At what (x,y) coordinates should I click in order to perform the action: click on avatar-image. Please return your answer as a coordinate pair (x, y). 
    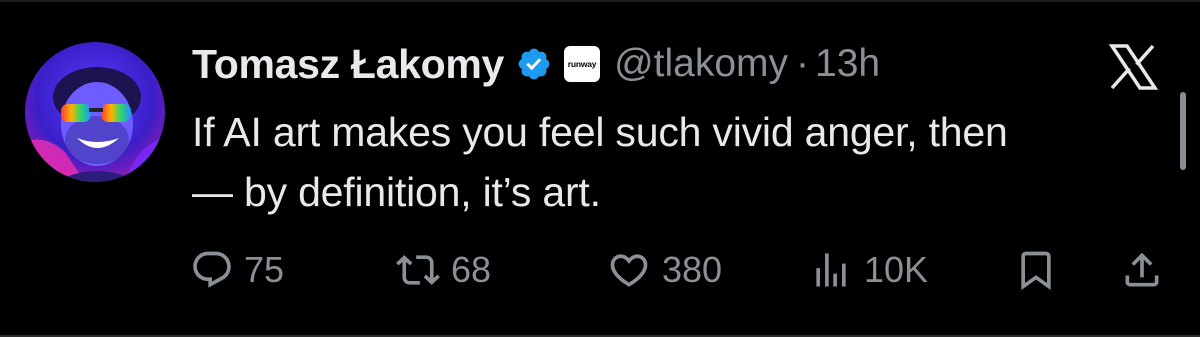
    Looking at the image, I should click on (95, 112).